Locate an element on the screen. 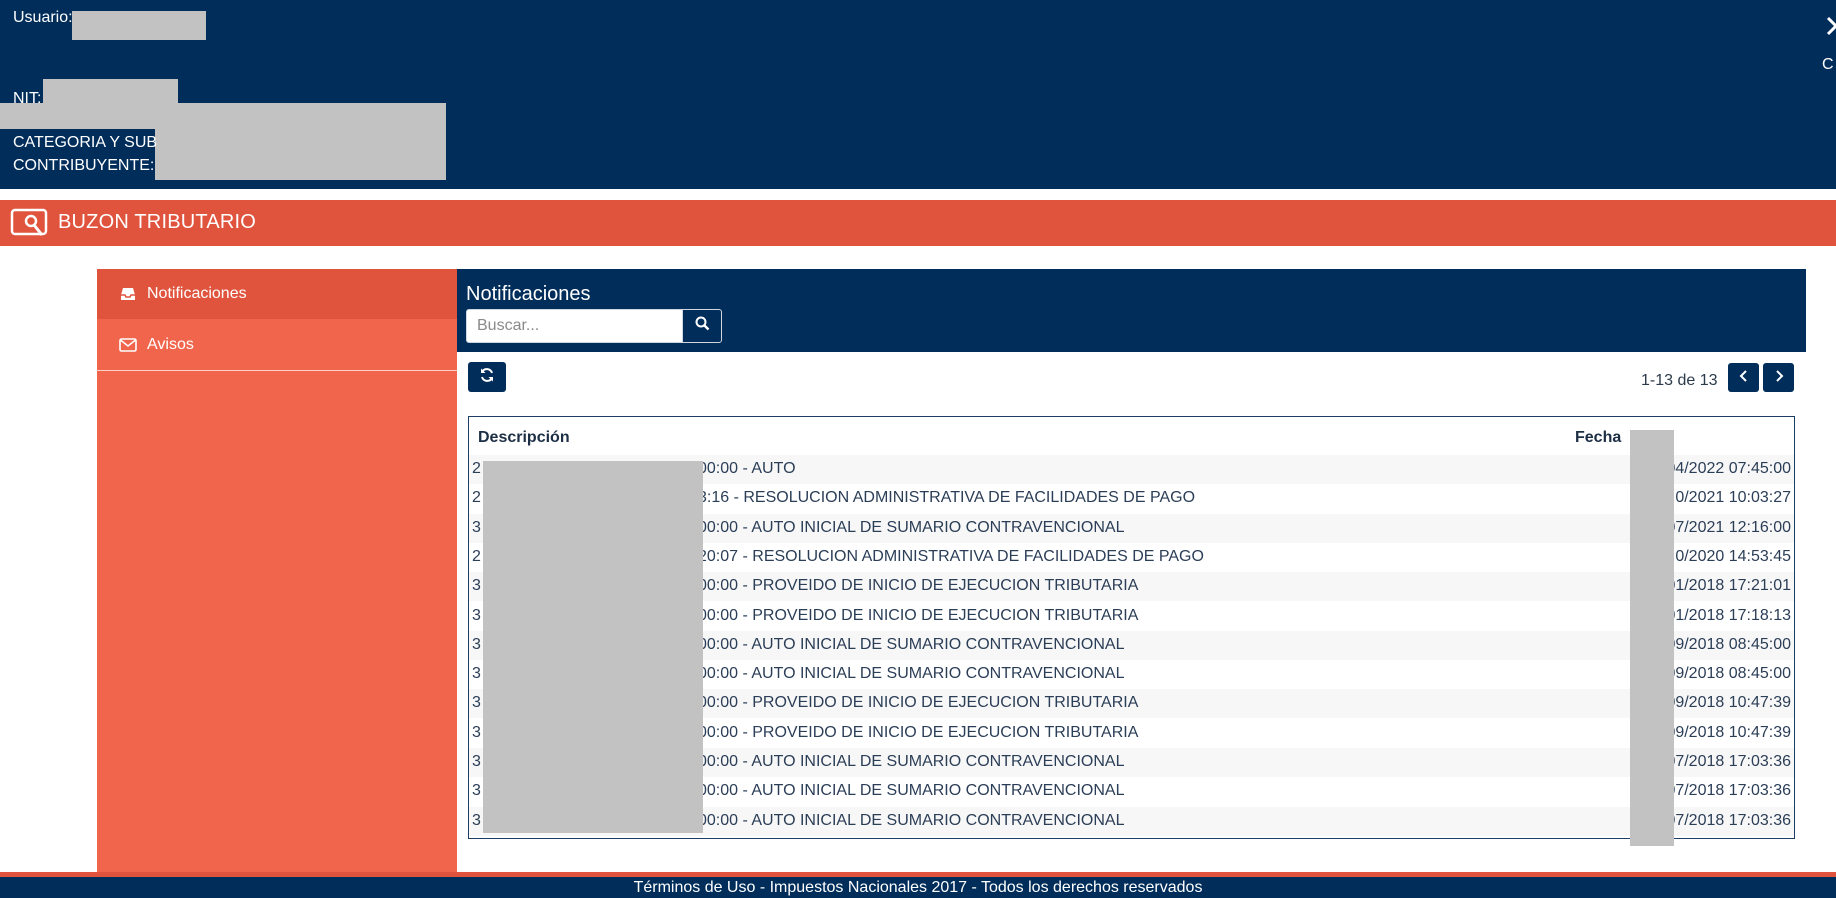  page-title: BUZON TRIBUTARIO is located at coordinates (157, 222).